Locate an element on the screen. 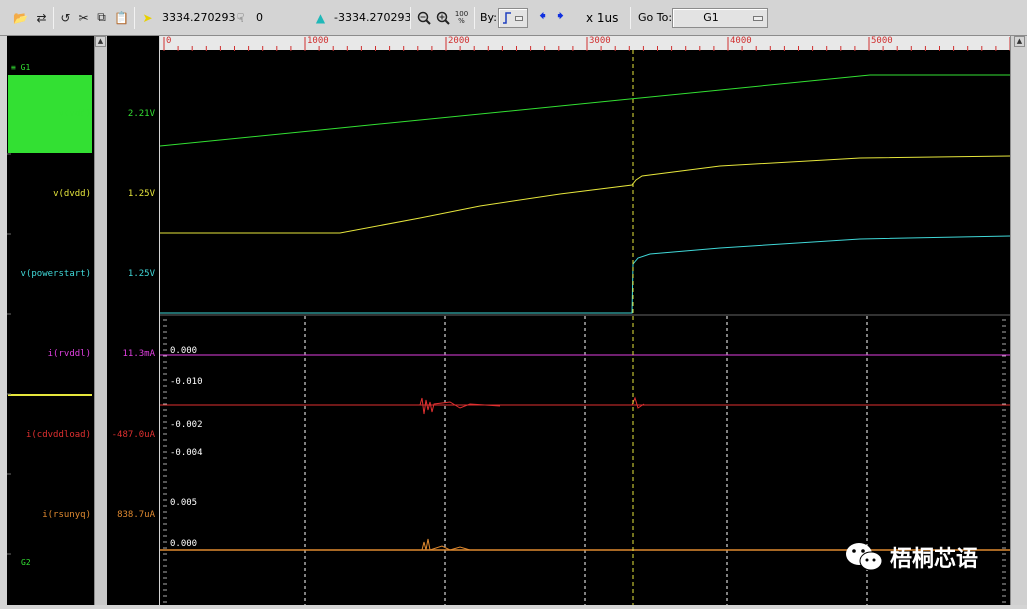 Image resolution: width=1027 pixels, height=609 pixels. zoom-out-icon is located at coordinates (423, 17).